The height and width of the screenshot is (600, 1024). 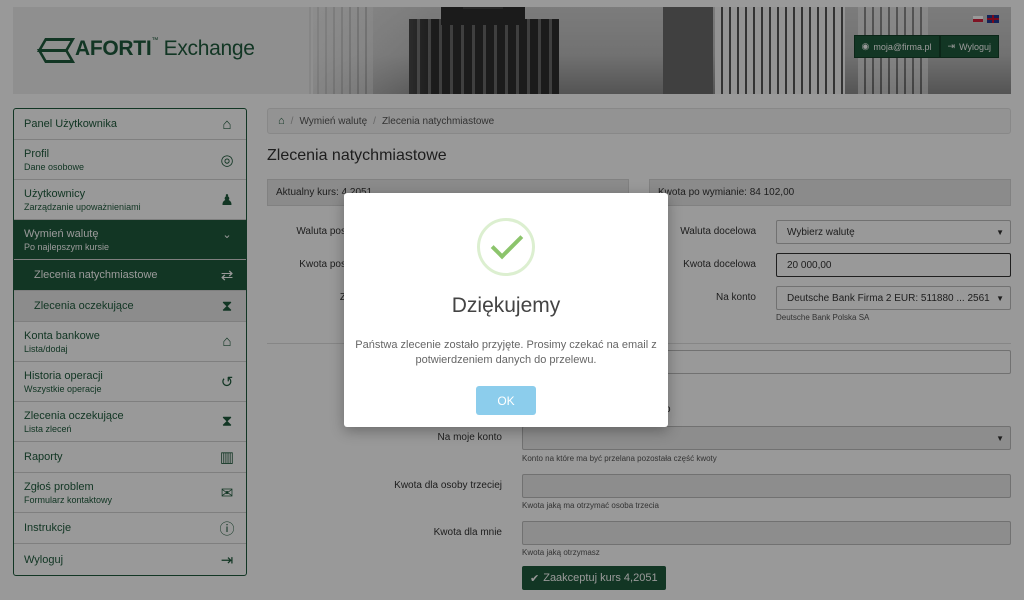 What do you see at coordinates (506, 305) in the screenshot?
I see `modal-title: Dziękujemy` at bounding box center [506, 305].